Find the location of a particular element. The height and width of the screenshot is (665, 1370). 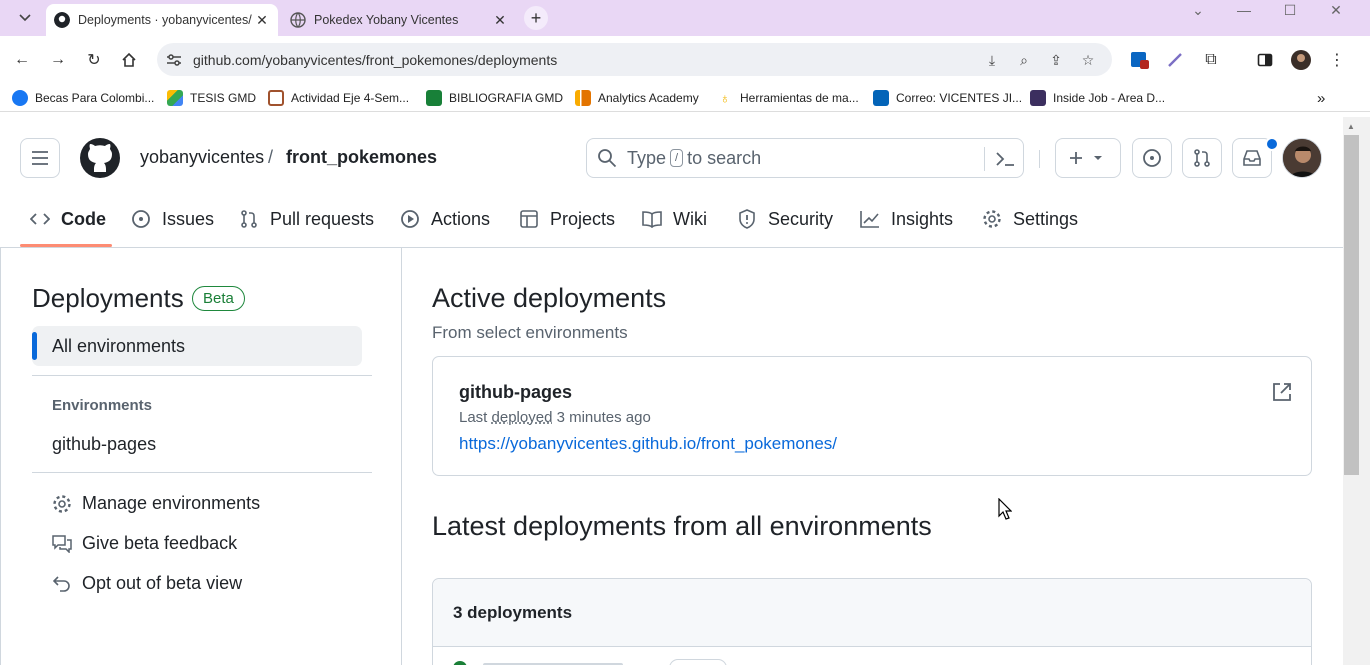

extensions-puzzle-icon: ⧉ is located at coordinates (1211, 60).